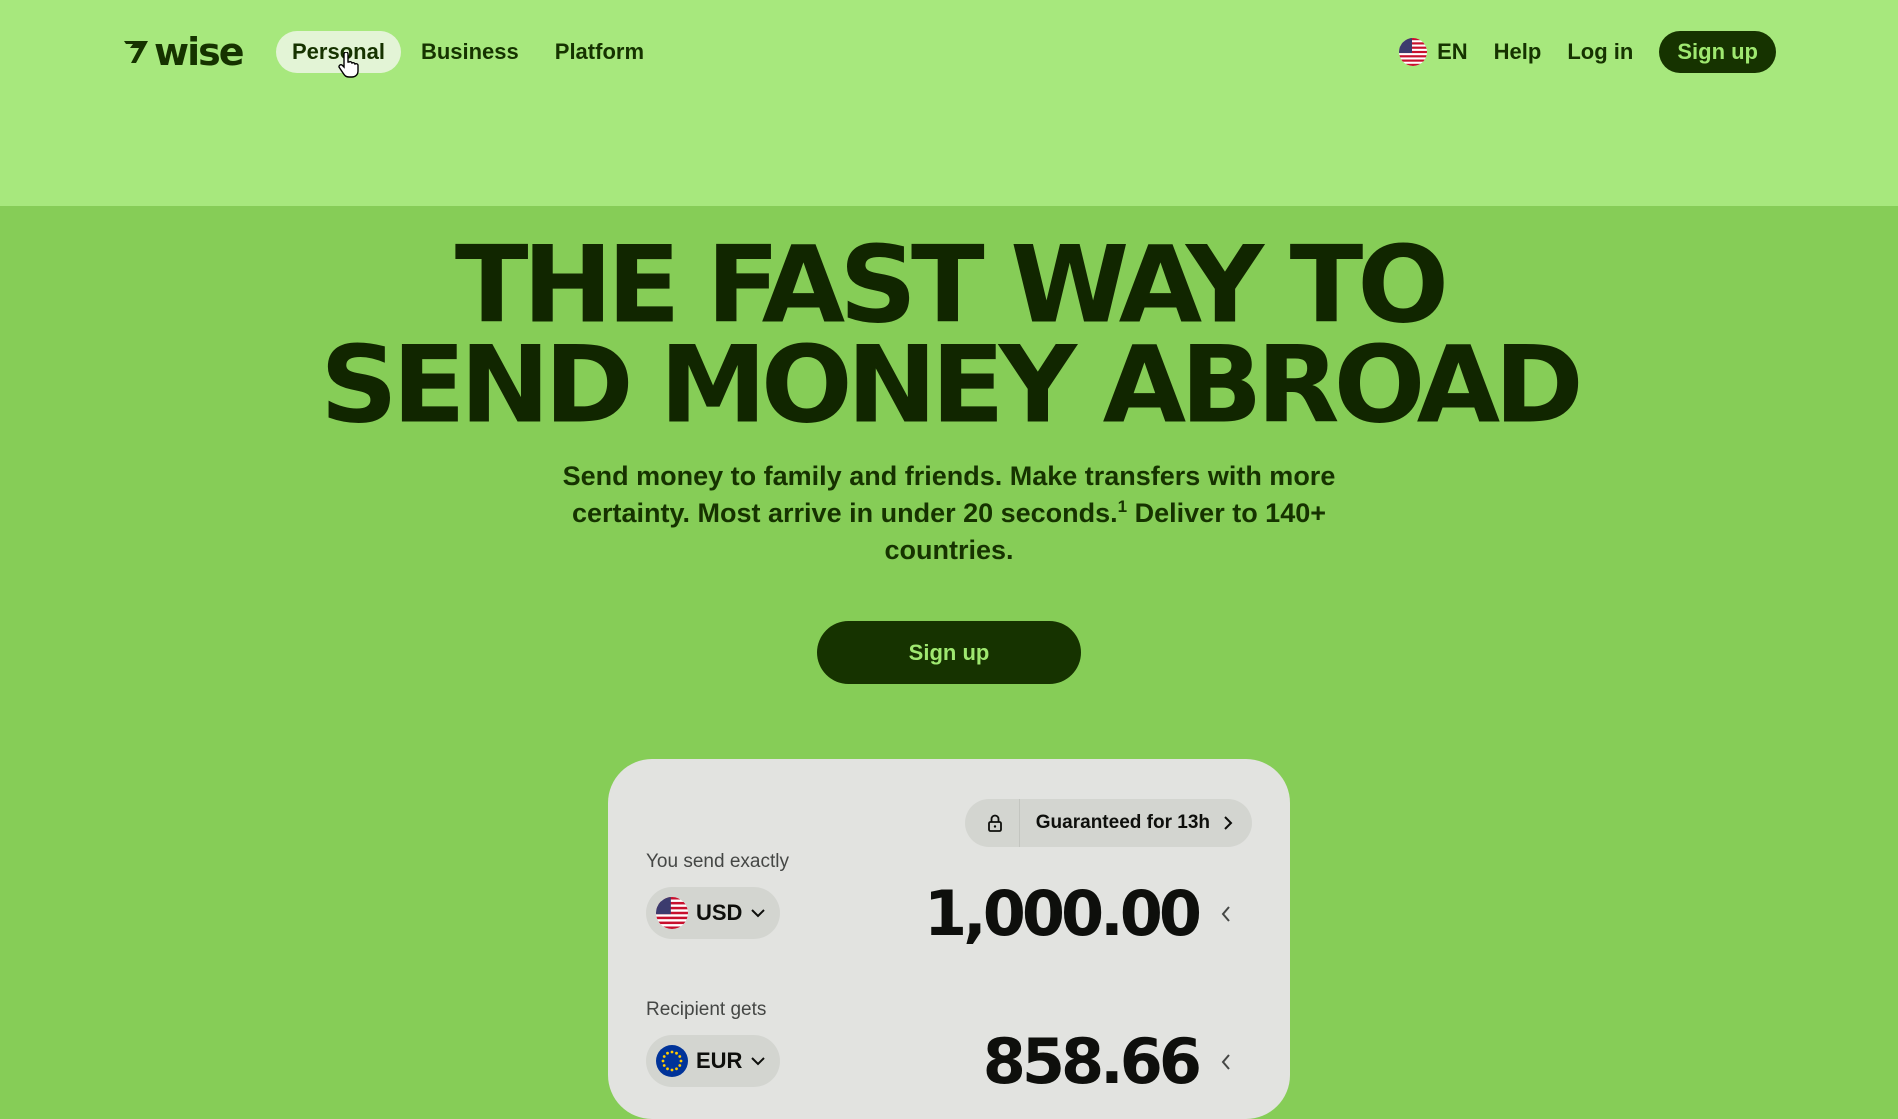 The image size is (1898, 1119). What do you see at coordinates (1122, 822) in the screenshot?
I see `guarantee-label: Guaranteed for 13h` at bounding box center [1122, 822].